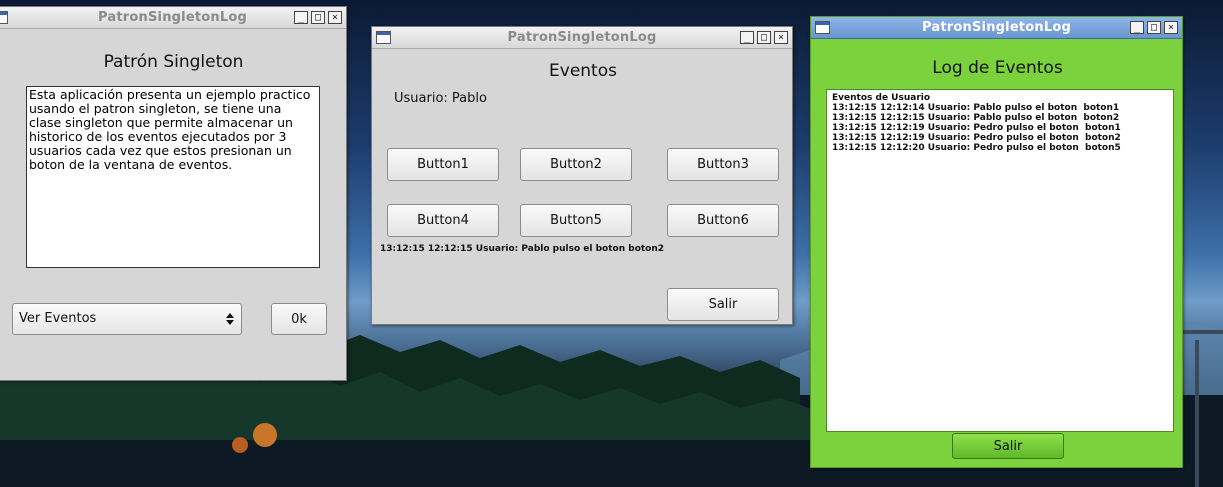  What do you see at coordinates (576, 164) in the screenshot?
I see `button2: Button2` at bounding box center [576, 164].